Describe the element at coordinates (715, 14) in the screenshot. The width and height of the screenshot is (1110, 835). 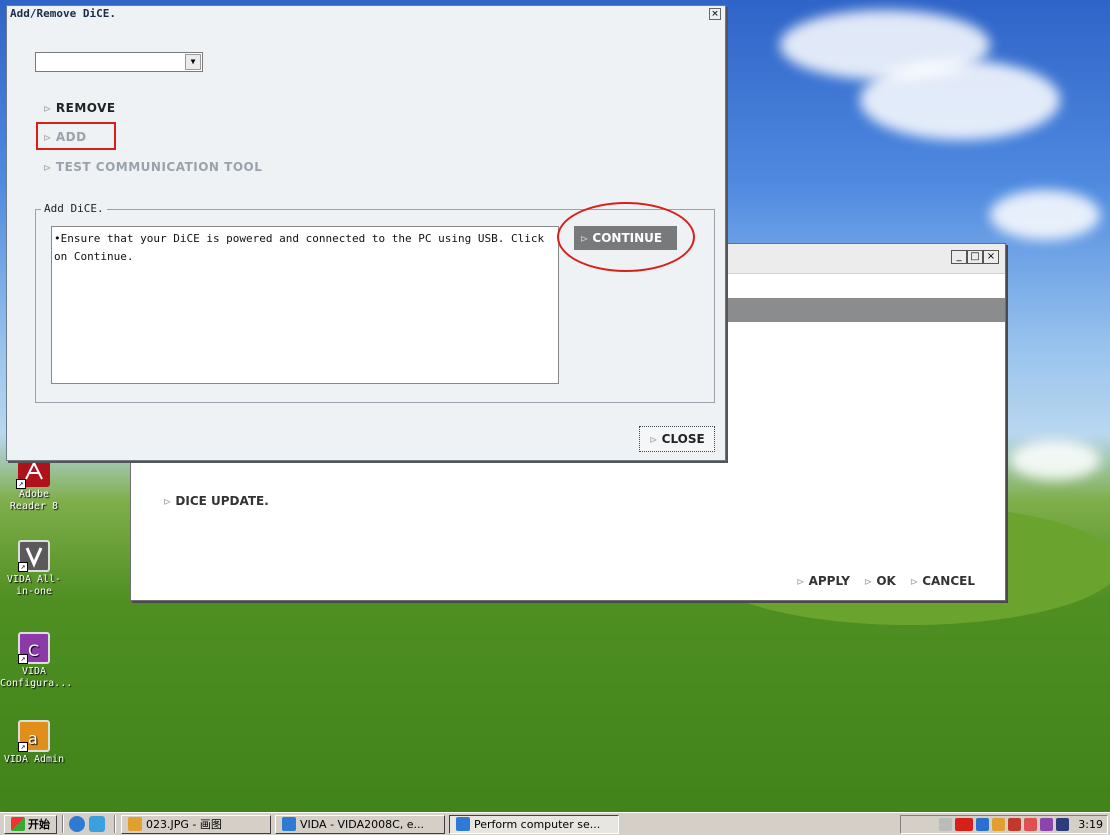
I see `dialog-close-icon: ×` at that location.